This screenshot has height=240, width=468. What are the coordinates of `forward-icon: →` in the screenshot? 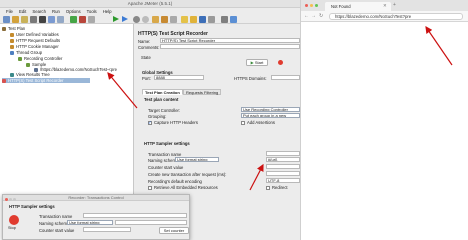 It's located at (313, 16).